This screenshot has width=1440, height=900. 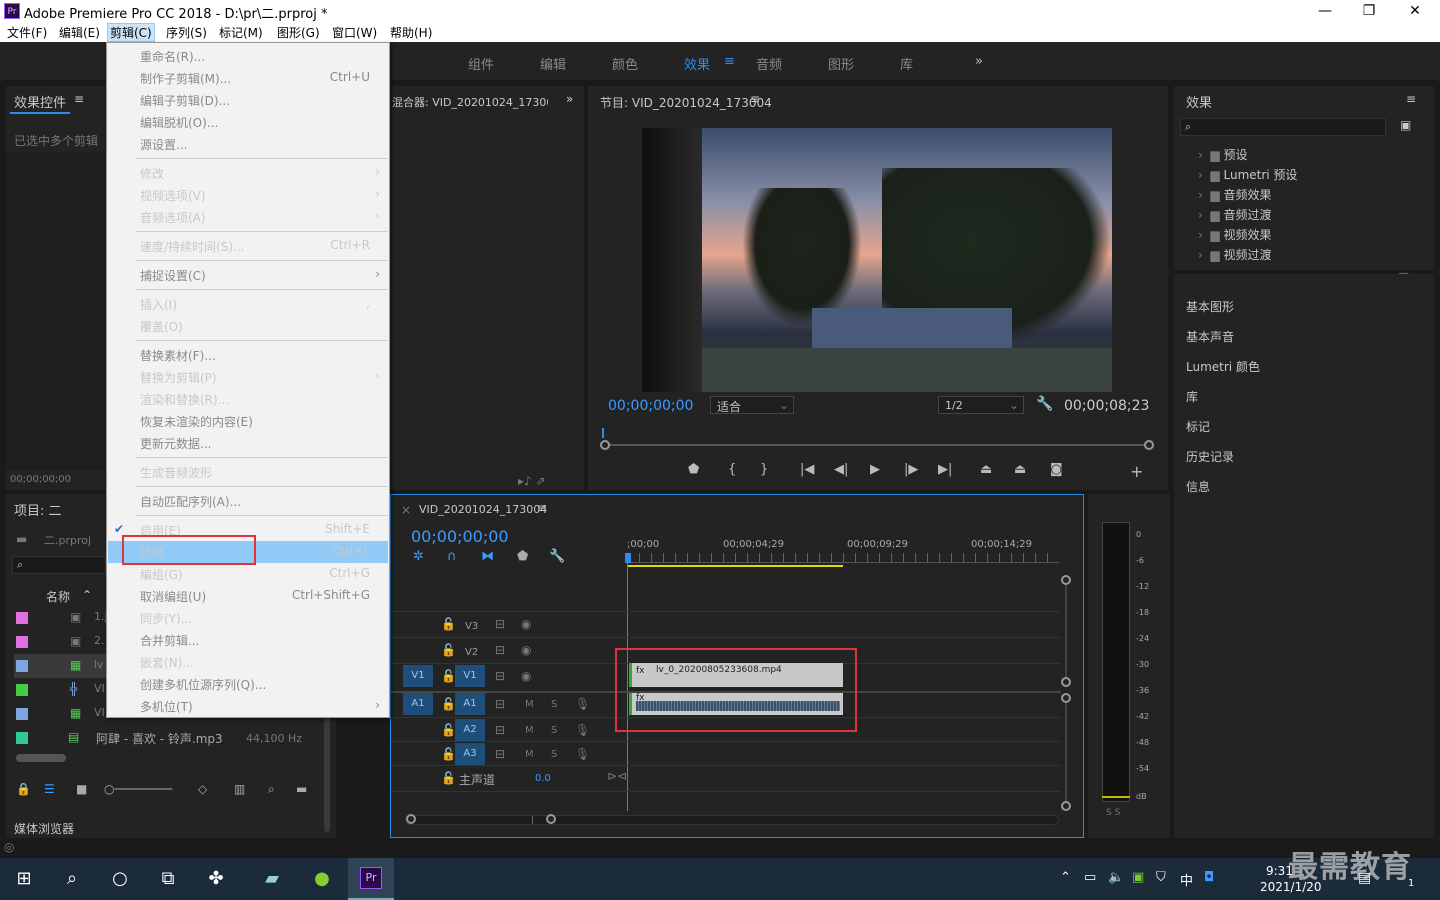 I want to click on info-tab: 信息, so click(x=1198, y=486).